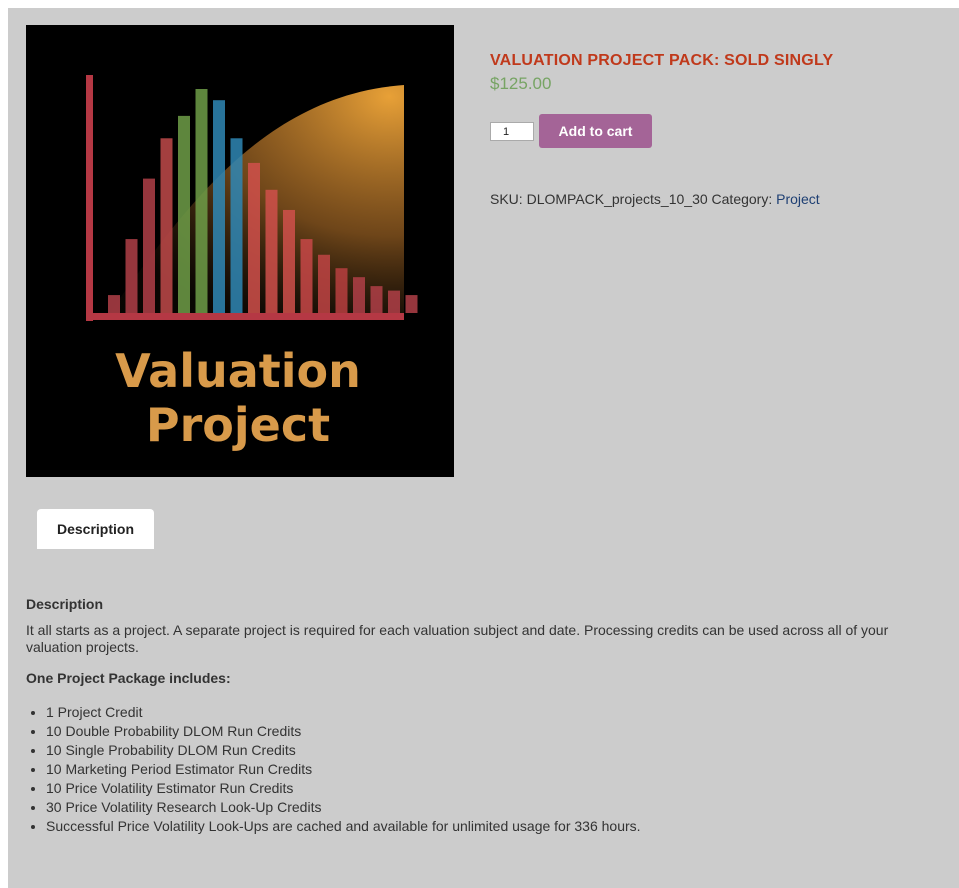 This screenshot has height=888, width=959. I want to click on logo-text-project: Project, so click(238, 425).